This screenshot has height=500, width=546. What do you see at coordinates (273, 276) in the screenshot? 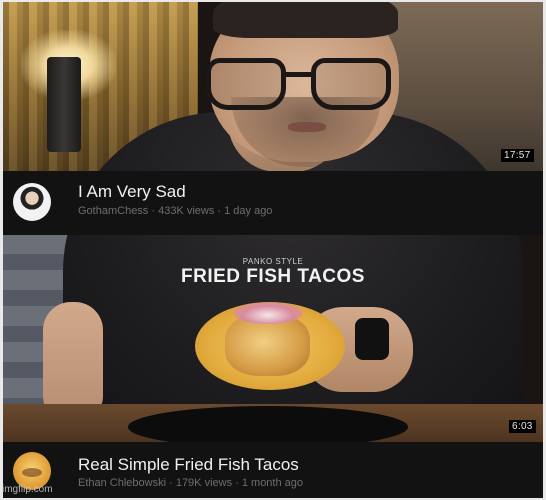
I see `thumbnail-title: FRIED FISH TACOS` at bounding box center [273, 276].